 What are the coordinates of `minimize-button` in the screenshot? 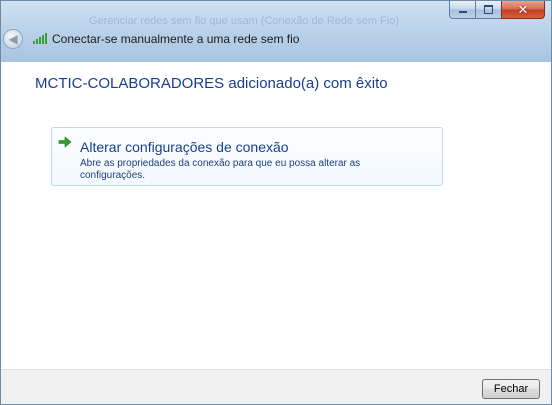 It's located at (462, 10).